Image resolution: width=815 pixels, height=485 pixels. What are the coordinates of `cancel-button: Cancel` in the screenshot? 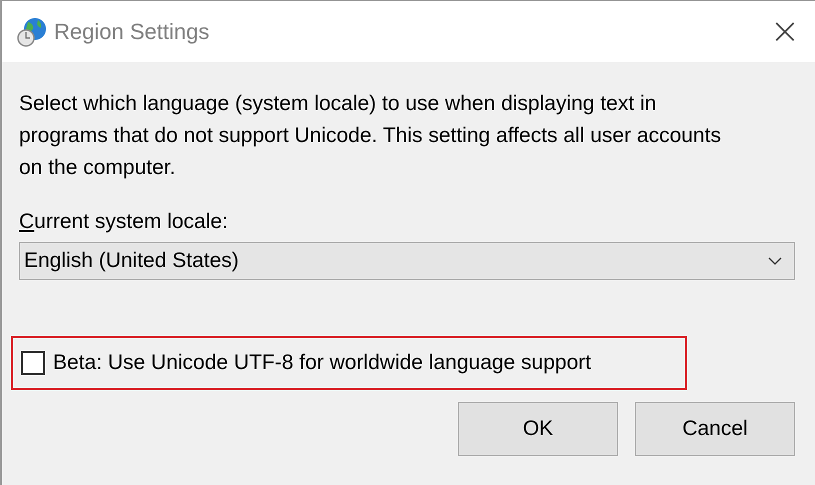 It's located at (715, 429).